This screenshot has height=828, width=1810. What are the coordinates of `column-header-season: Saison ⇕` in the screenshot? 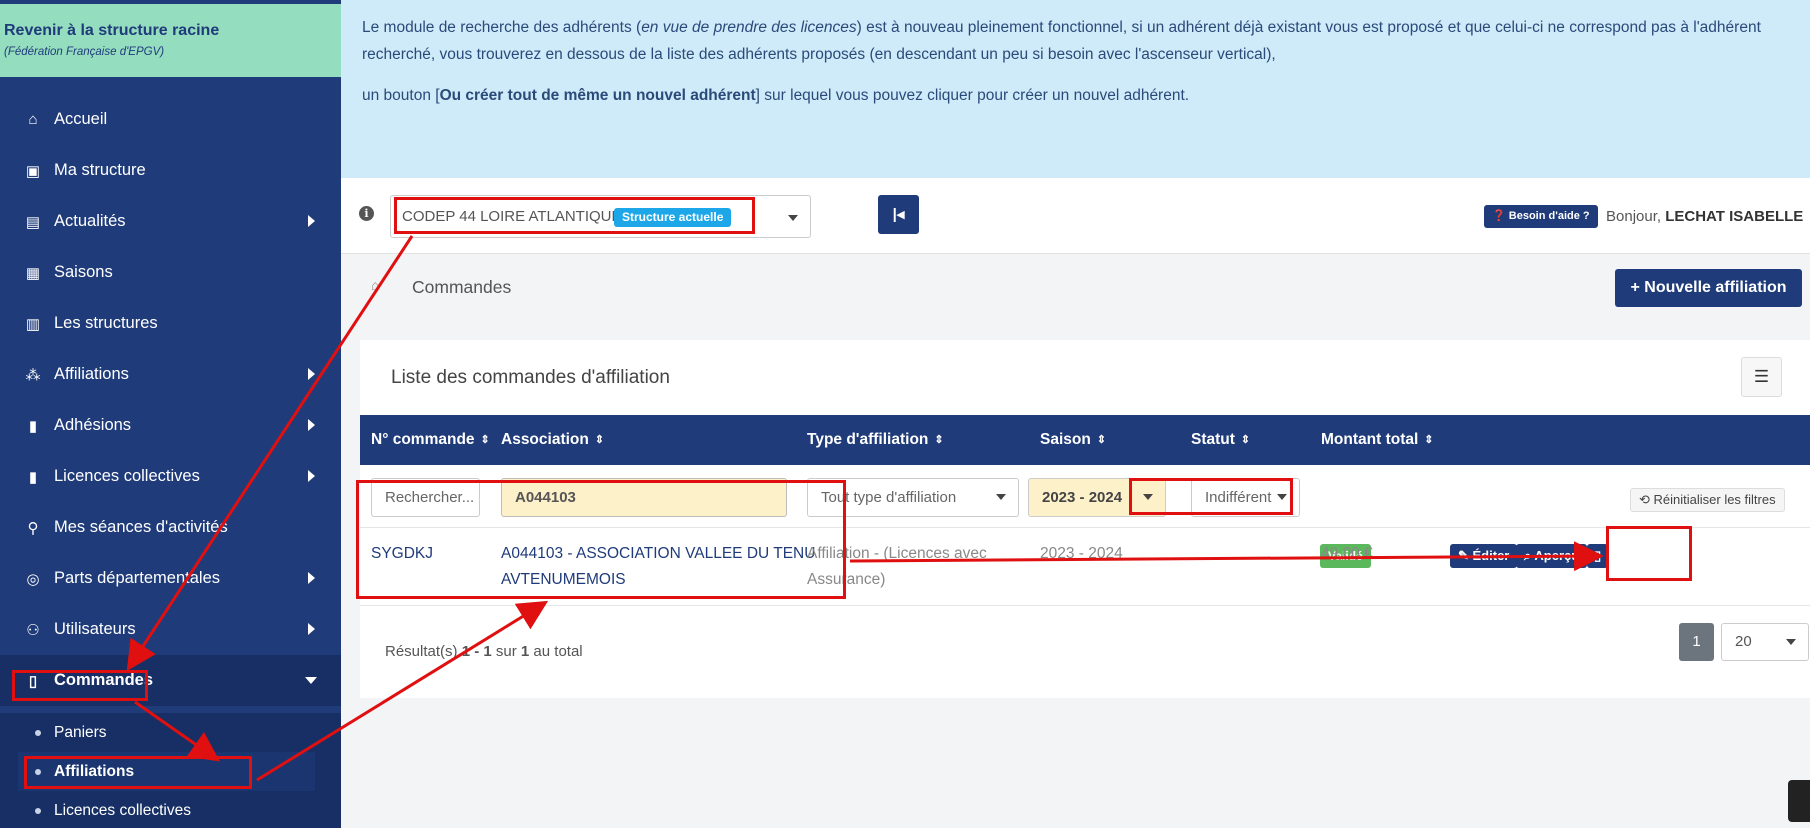 It's located at (1073, 440).